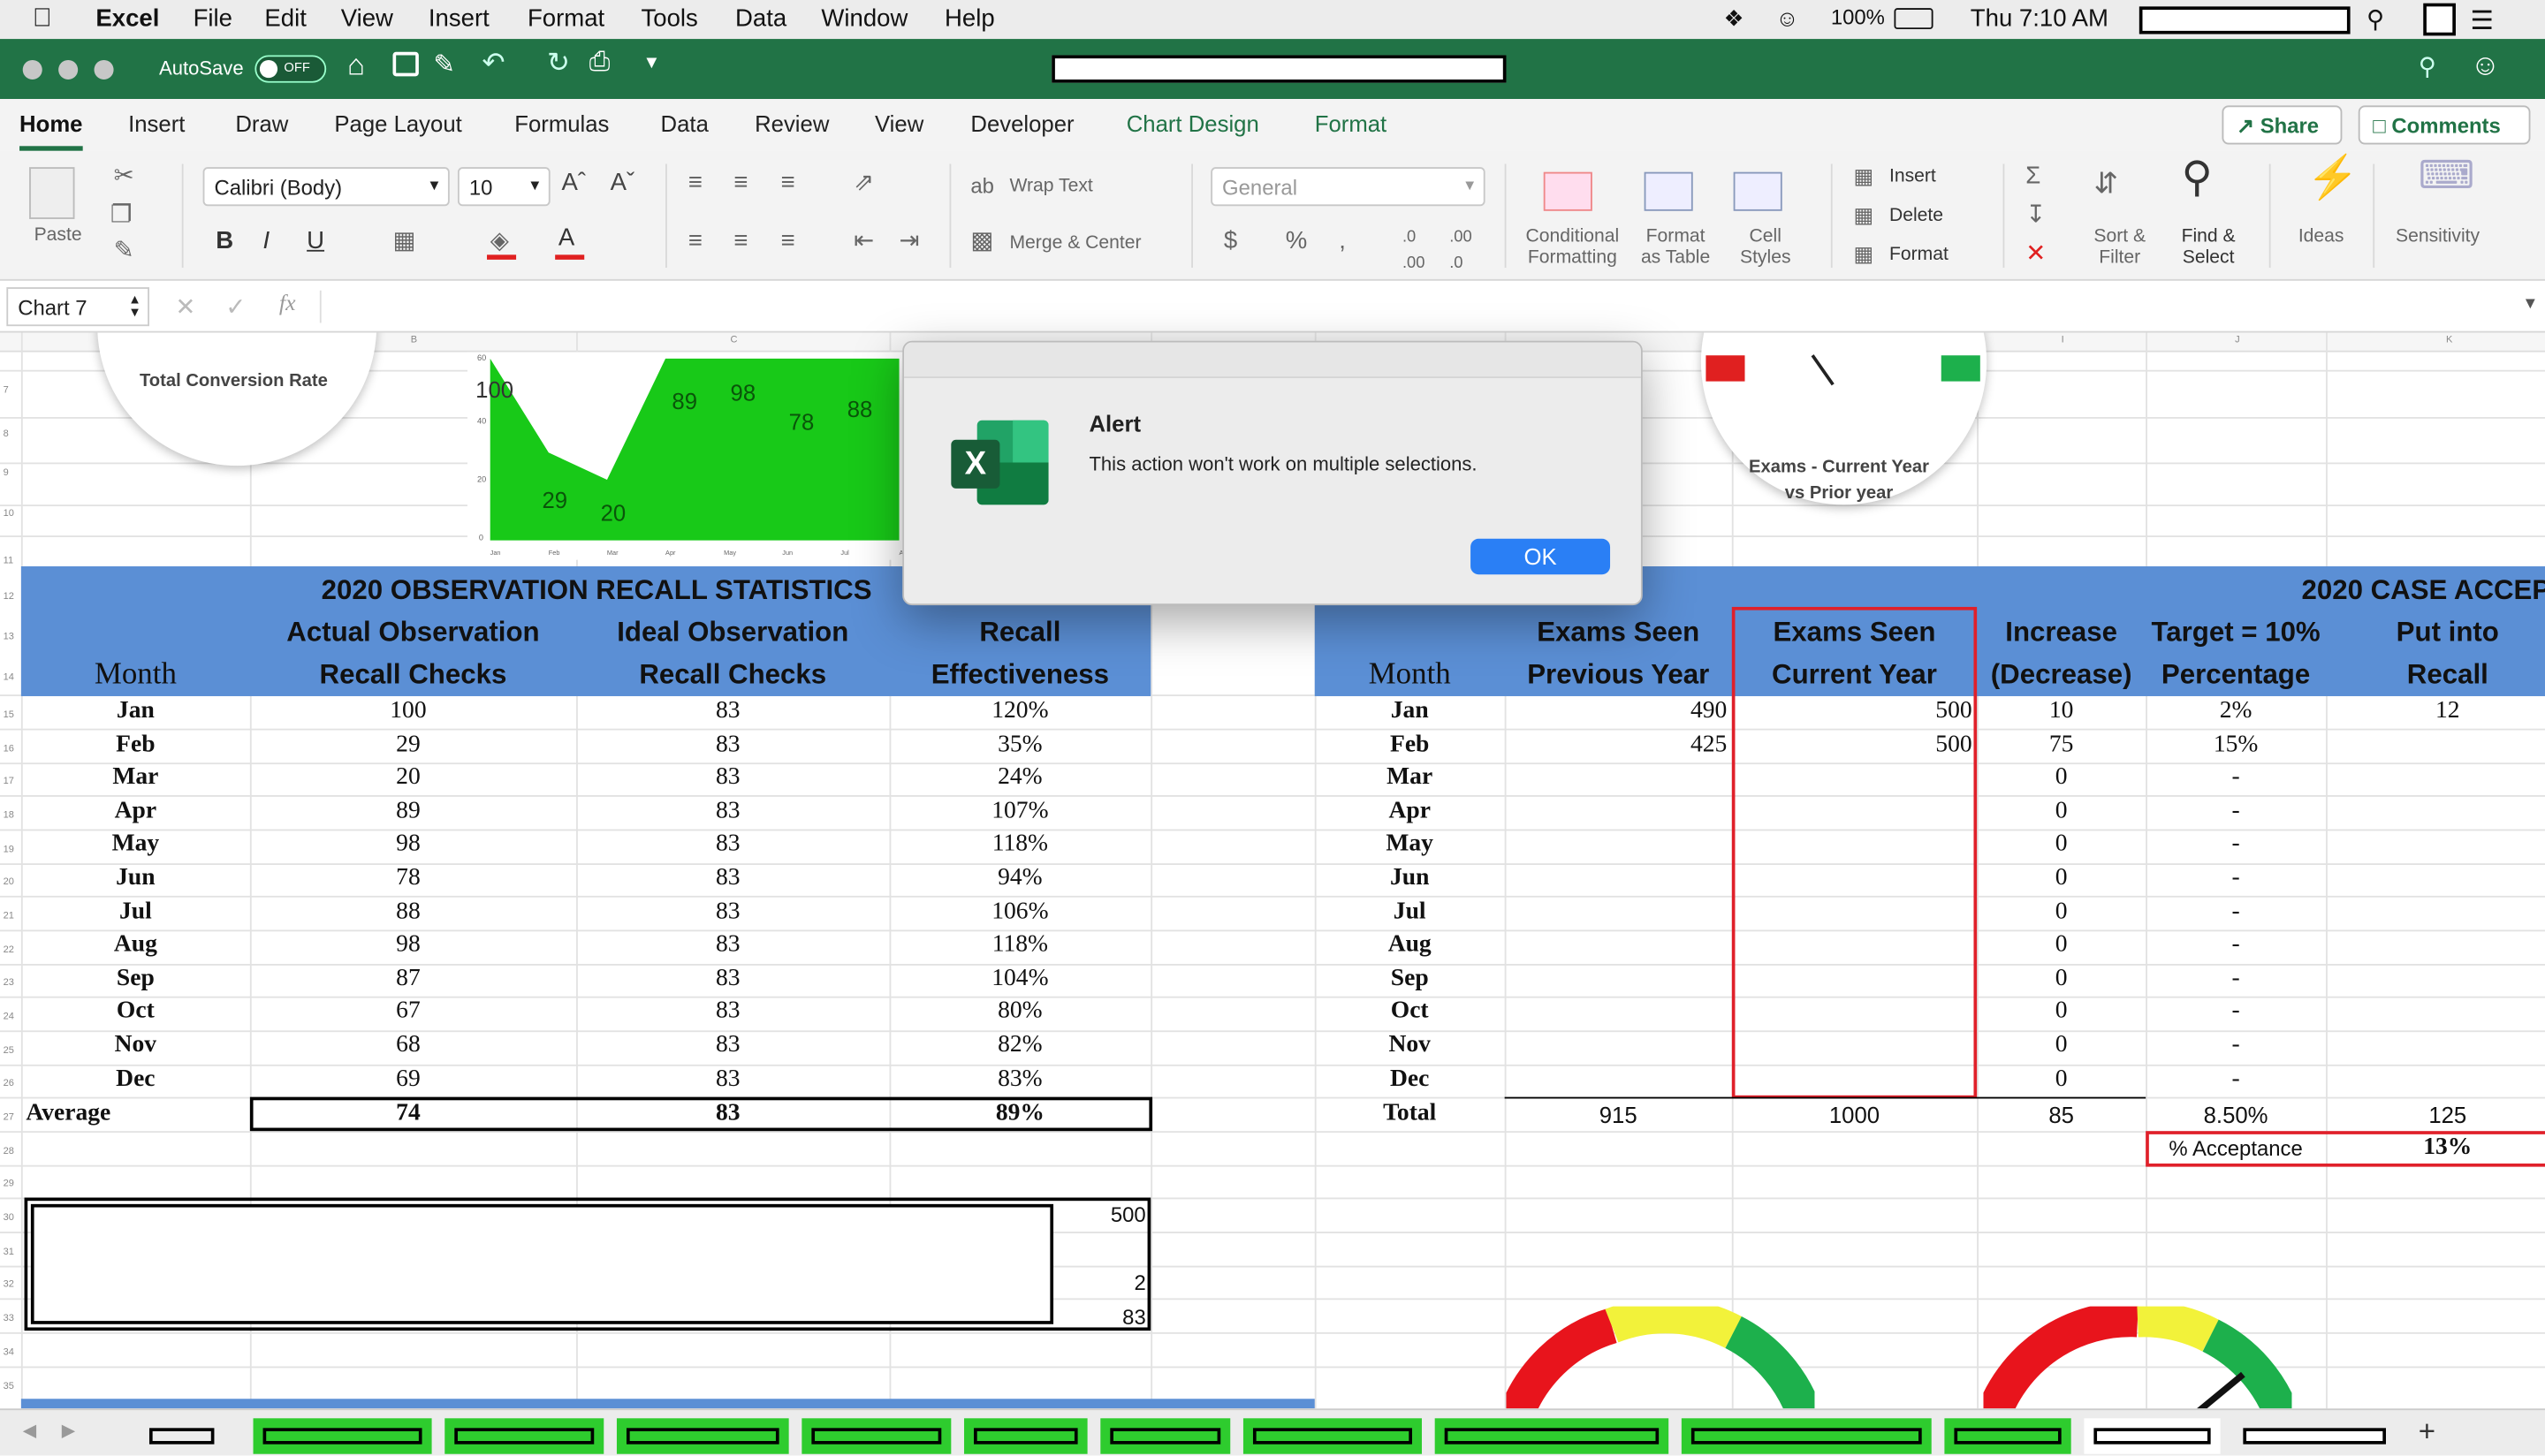 This screenshot has width=2545, height=1456. What do you see at coordinates (2530, 304) in the screenshot?
I see `expand-formula-chevron-icon: ▼` at bounding box center [2530, 304].